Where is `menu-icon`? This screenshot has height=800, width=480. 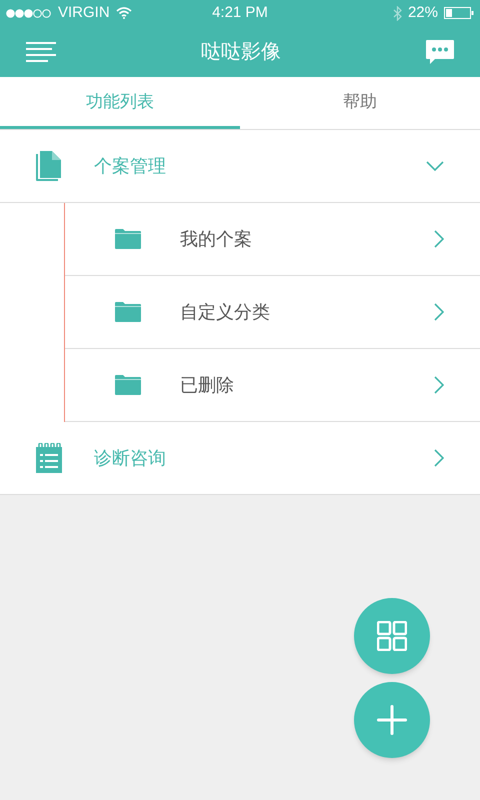
menu-icon is located at coordinates (41, 52).